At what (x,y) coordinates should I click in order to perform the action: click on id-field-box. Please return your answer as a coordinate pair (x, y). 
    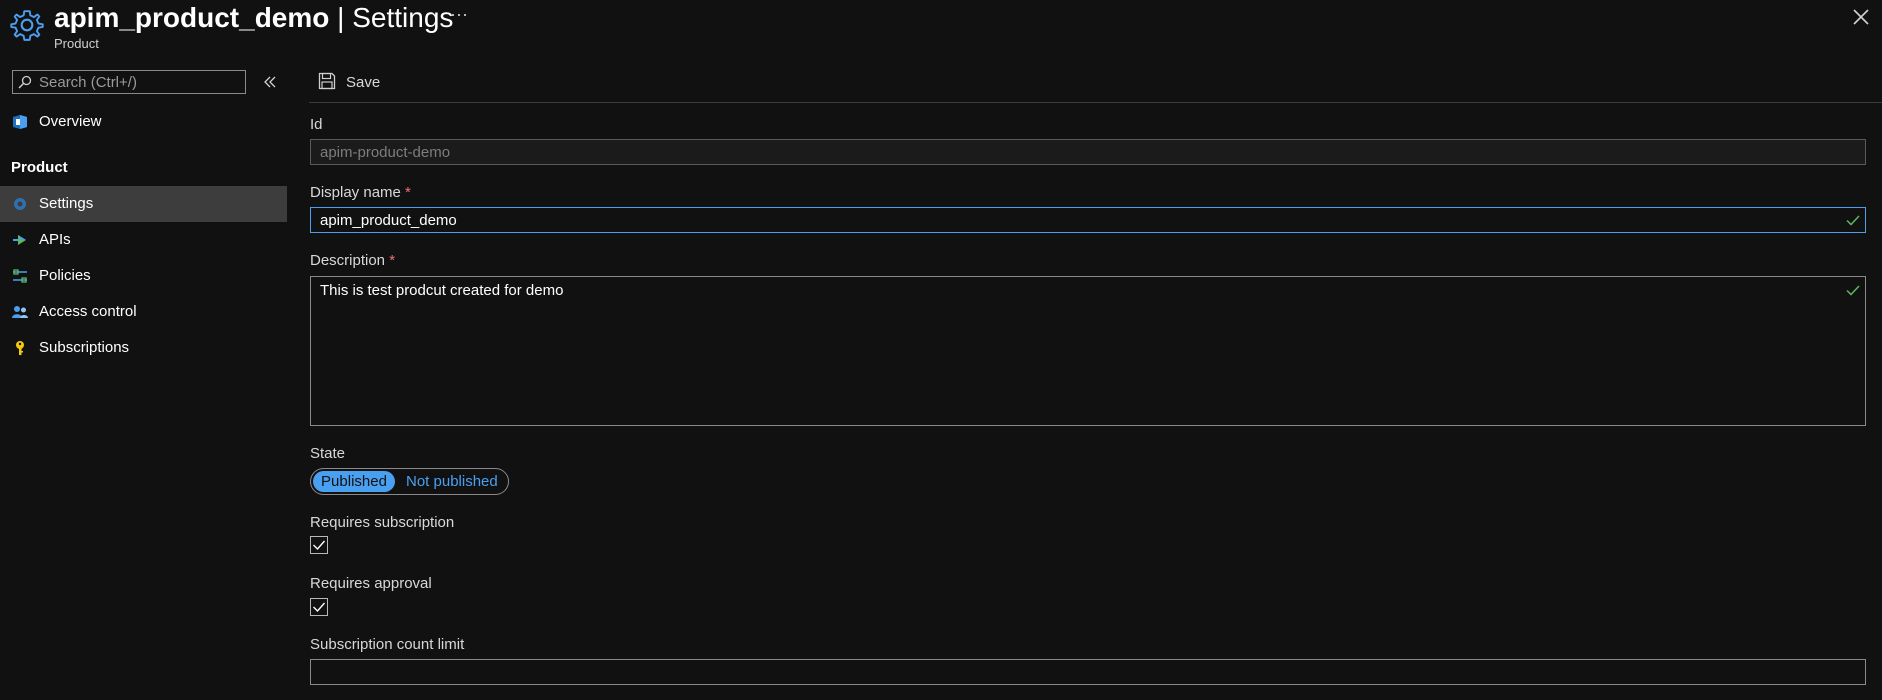
    Looking at the image, I should click on (1088, 152).